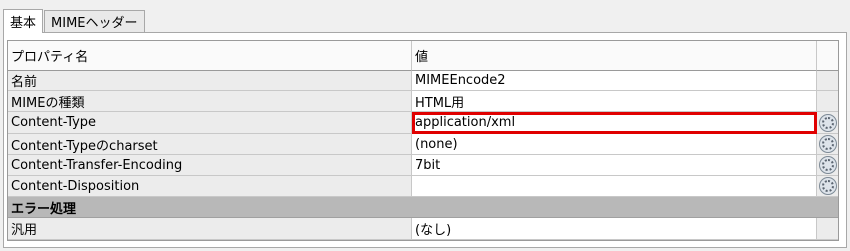 The width and height of the screenshot is (850, 251). I want to click on property-value-field: MIMEEncode2, so click(614, 81).